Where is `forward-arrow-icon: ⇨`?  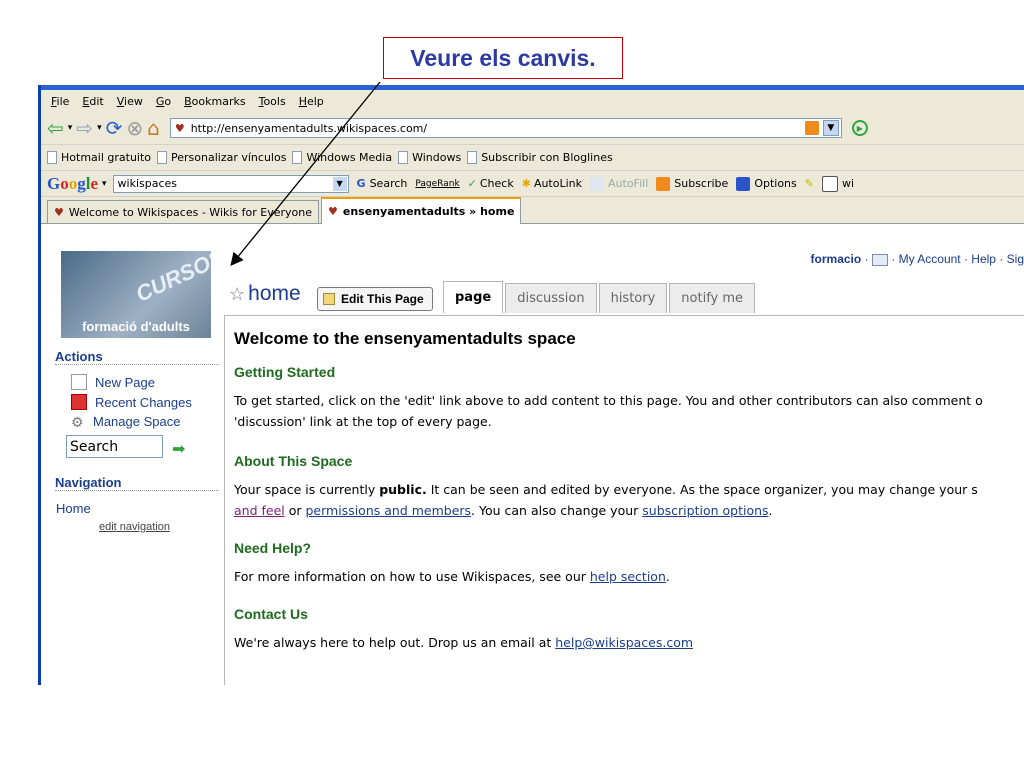 forward-arrow-icon: ⇨ is located at coordinates (84, 128).